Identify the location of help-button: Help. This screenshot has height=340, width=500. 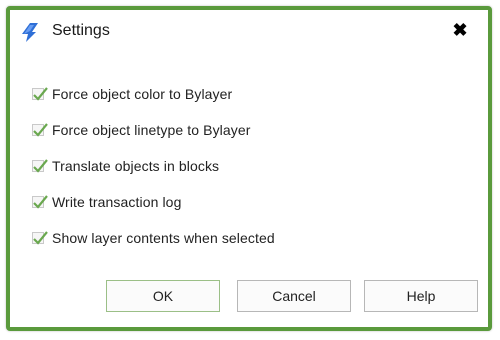
(421, 296).